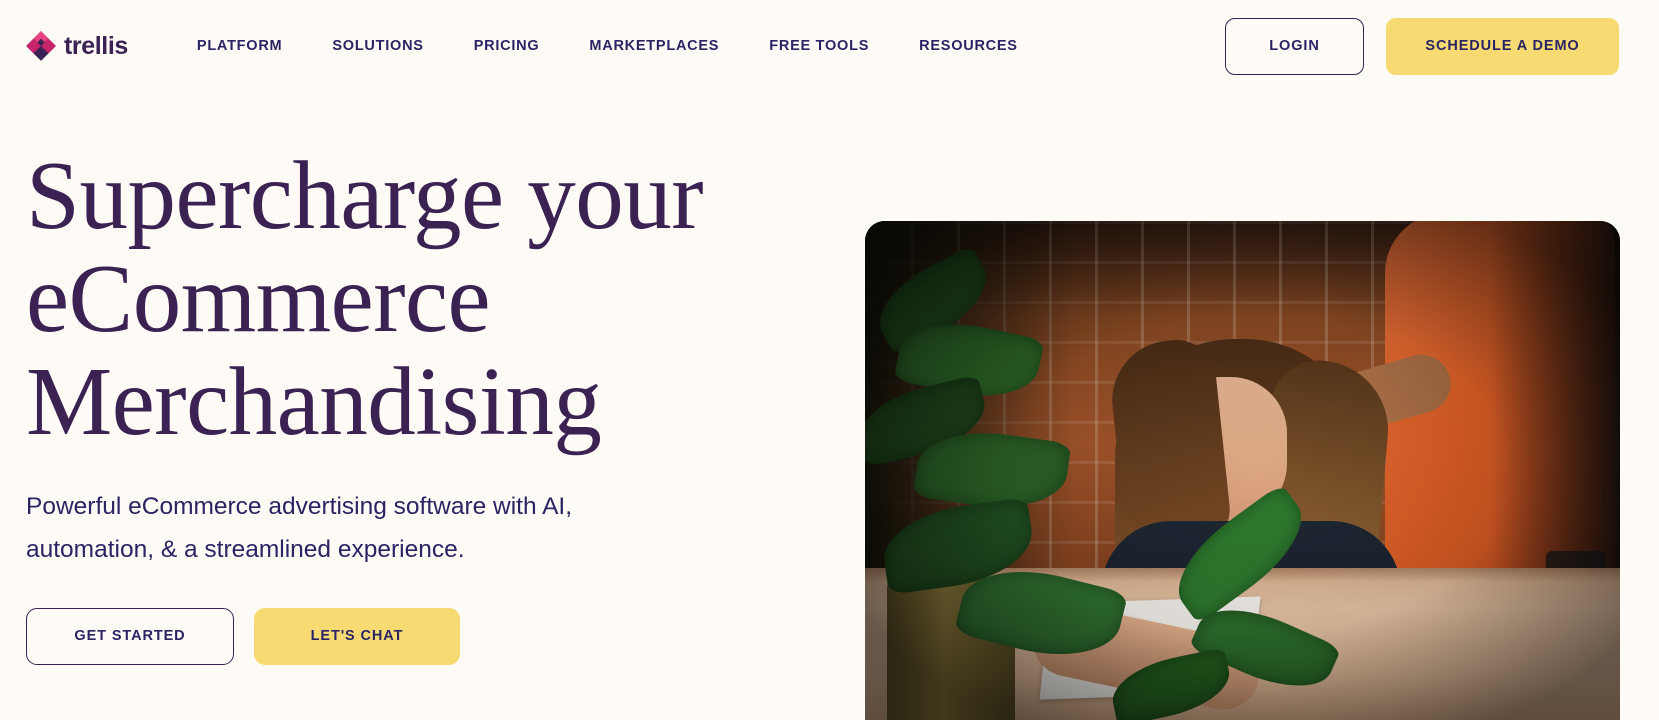 This screenshot has height=720, width=1659. I want to click on nav-link-free-tools: FREE TOOLS, so click(819, 46).